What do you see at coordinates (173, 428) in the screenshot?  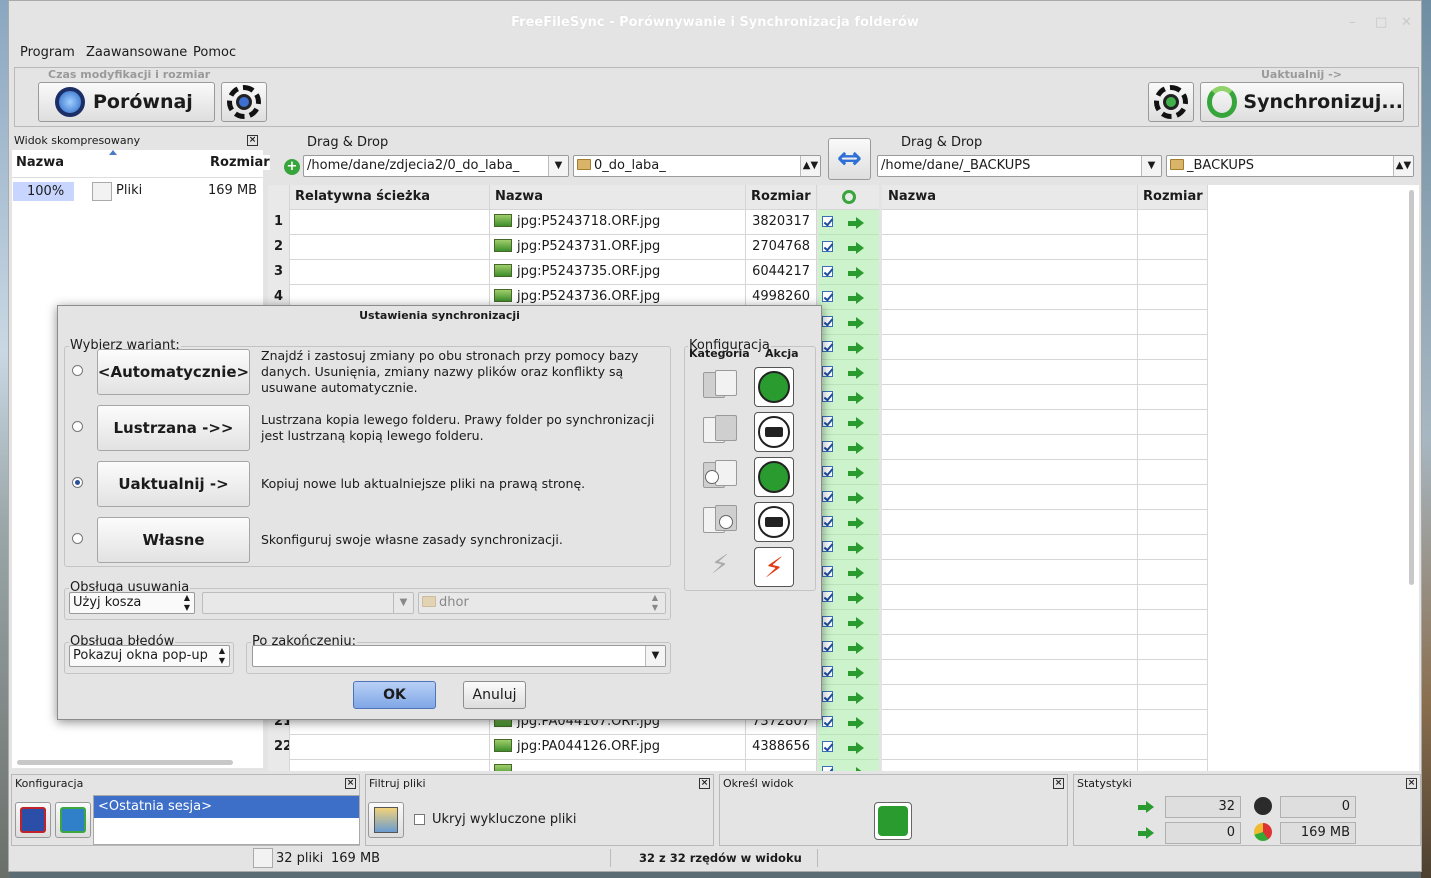 I see `variant-mirror-button: Lustrzana ->>` at bounding box center [173, 428].